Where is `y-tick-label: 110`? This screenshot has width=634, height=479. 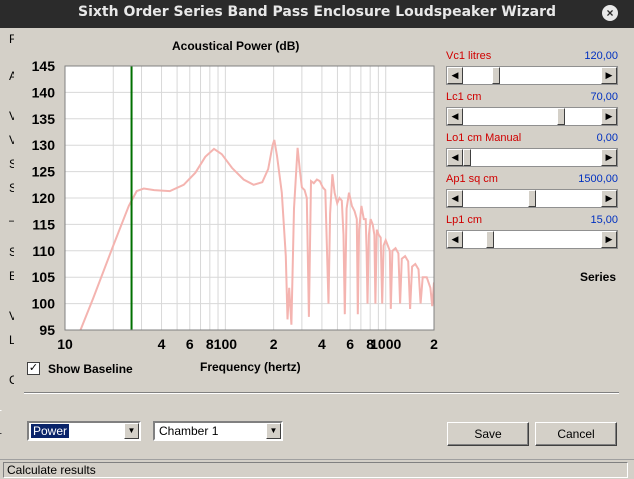
y-tick-label: 110 is located at coordinates (43, 251).